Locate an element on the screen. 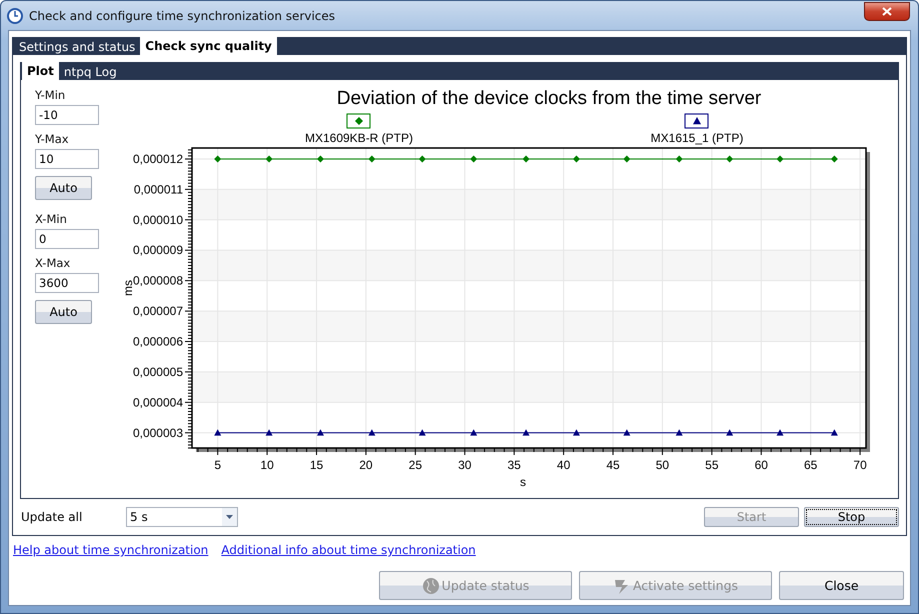 This screenshot has width=919, height=614. axis-tick-label: 65 is located at coordinates (811, 465).